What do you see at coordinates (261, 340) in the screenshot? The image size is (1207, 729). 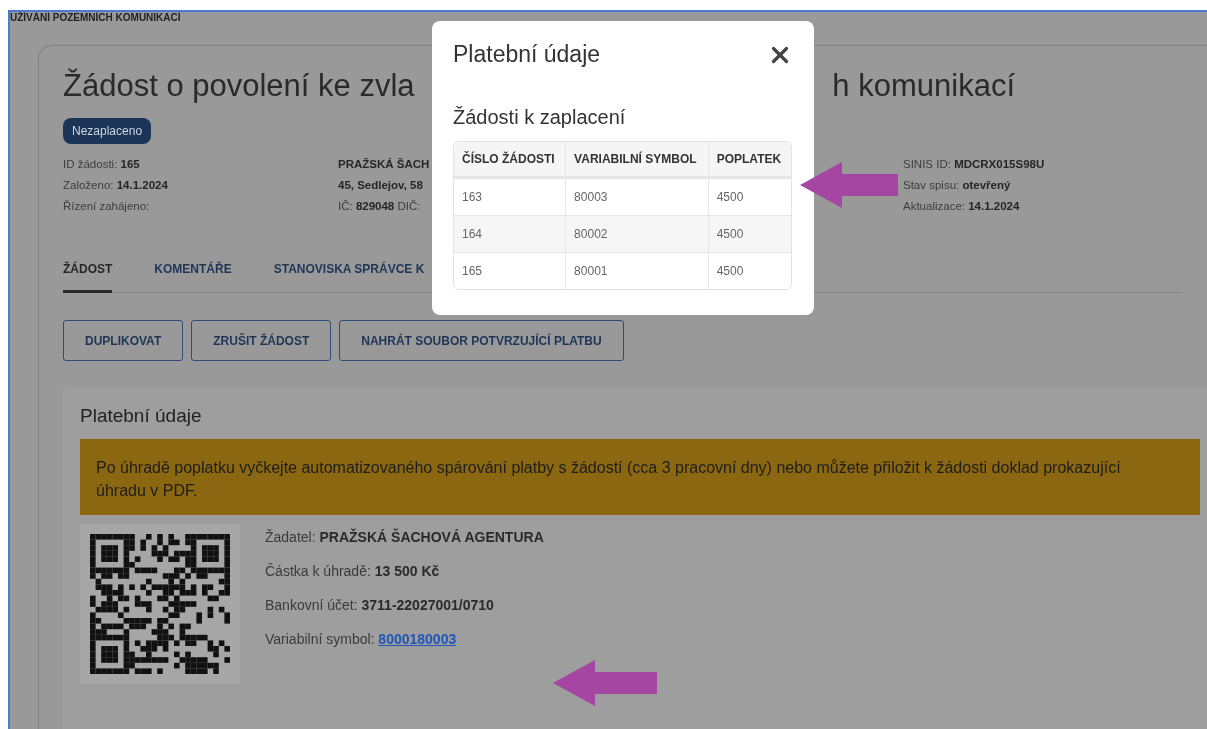 I see `action-button: ZRUŠIT ŽÁDOST` at bounding box center [261, 340].